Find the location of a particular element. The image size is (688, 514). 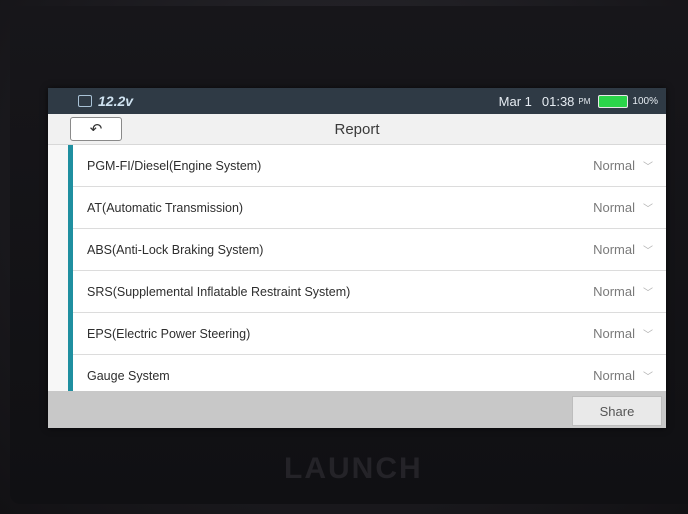

battery-percent: 100% is located at coordinates (645, 101).